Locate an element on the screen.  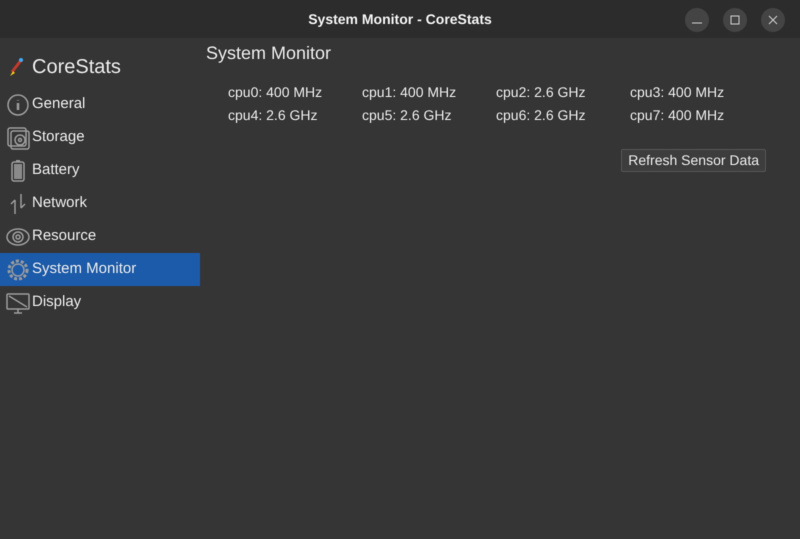
maximize-icon is located at coordinates (735, 20).